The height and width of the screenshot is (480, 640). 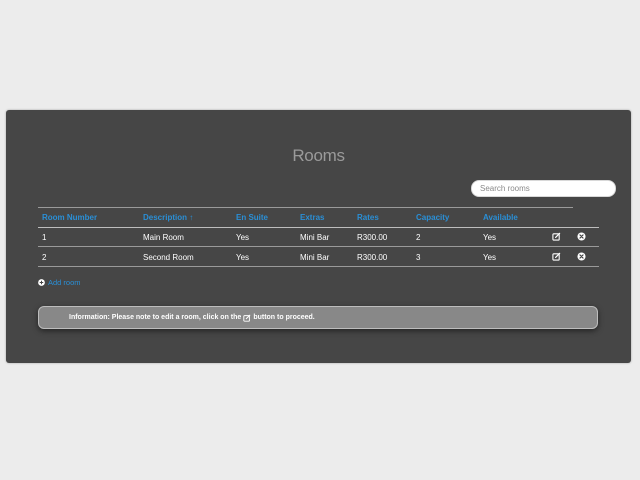 I want to click on table-row: 1 Main Room Yes Mini Bar R300.00 2 Yes, so click(x=318, y=237).